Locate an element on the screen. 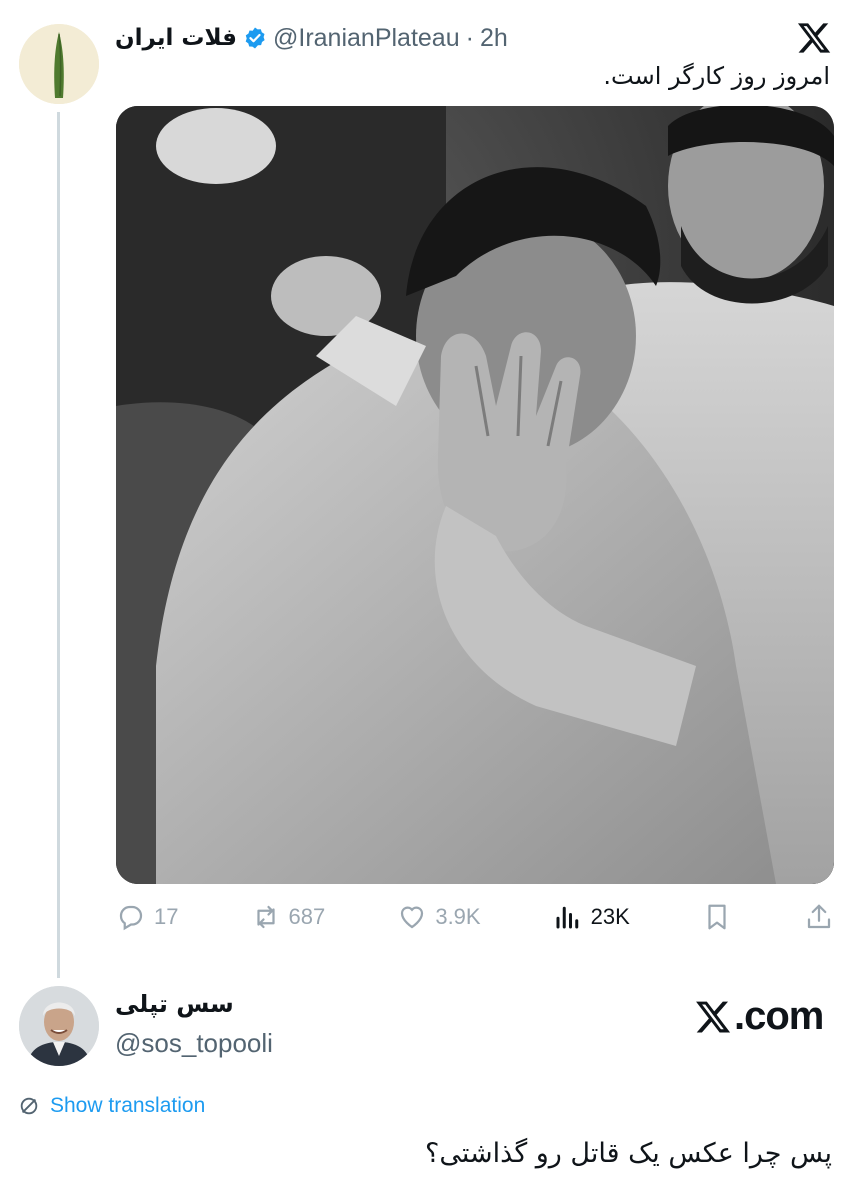  reply-action: 17 is located at coordinates (147, 917).